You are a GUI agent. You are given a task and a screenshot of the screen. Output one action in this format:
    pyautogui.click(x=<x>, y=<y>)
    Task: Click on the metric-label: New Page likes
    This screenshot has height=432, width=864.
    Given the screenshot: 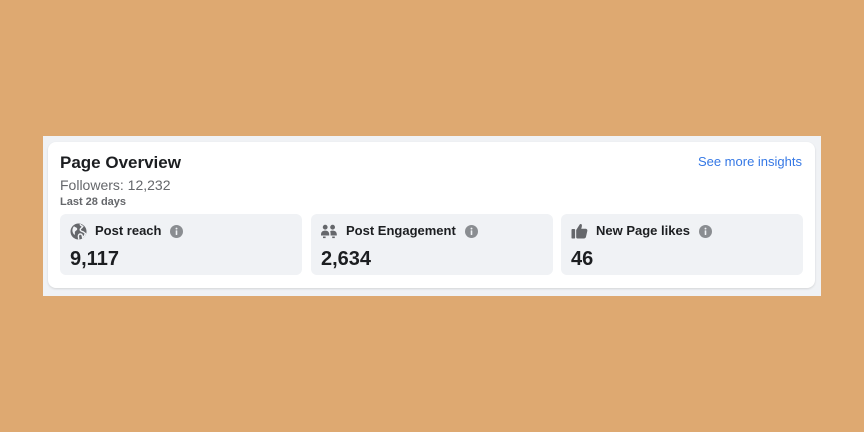 What is the action you would take?
    pyautogui.click(x=643, y=230)
    